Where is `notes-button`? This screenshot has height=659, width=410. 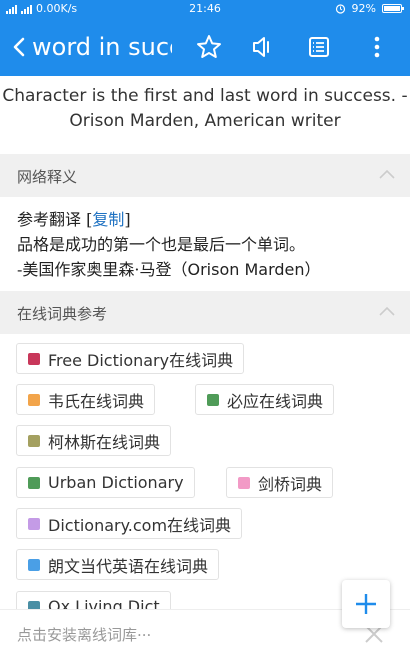
notes-button is located at coordinates (319, 47).